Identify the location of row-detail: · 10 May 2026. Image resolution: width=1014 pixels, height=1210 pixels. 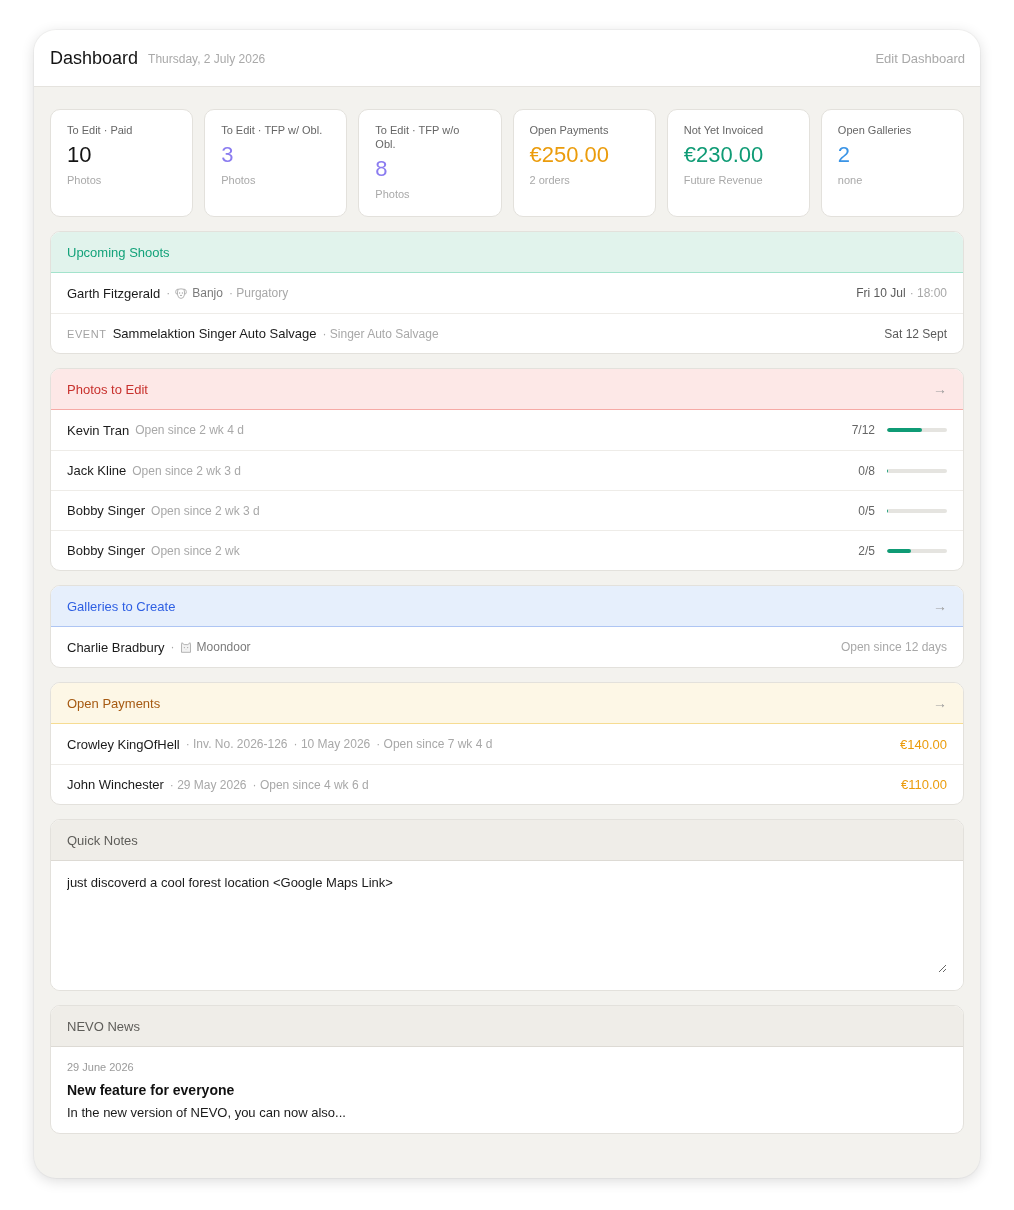
(332, 744).